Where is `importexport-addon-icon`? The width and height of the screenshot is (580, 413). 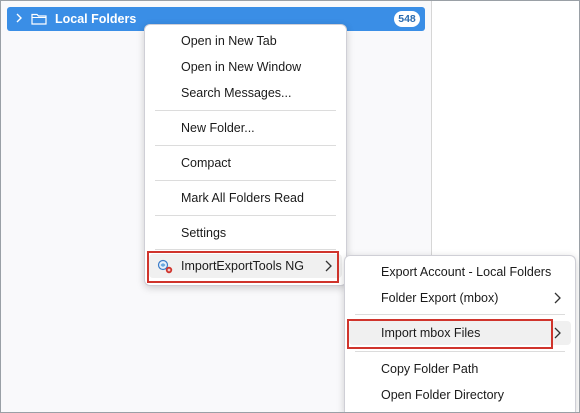 importexport-addon-icon is located at coordinates (165, 266).